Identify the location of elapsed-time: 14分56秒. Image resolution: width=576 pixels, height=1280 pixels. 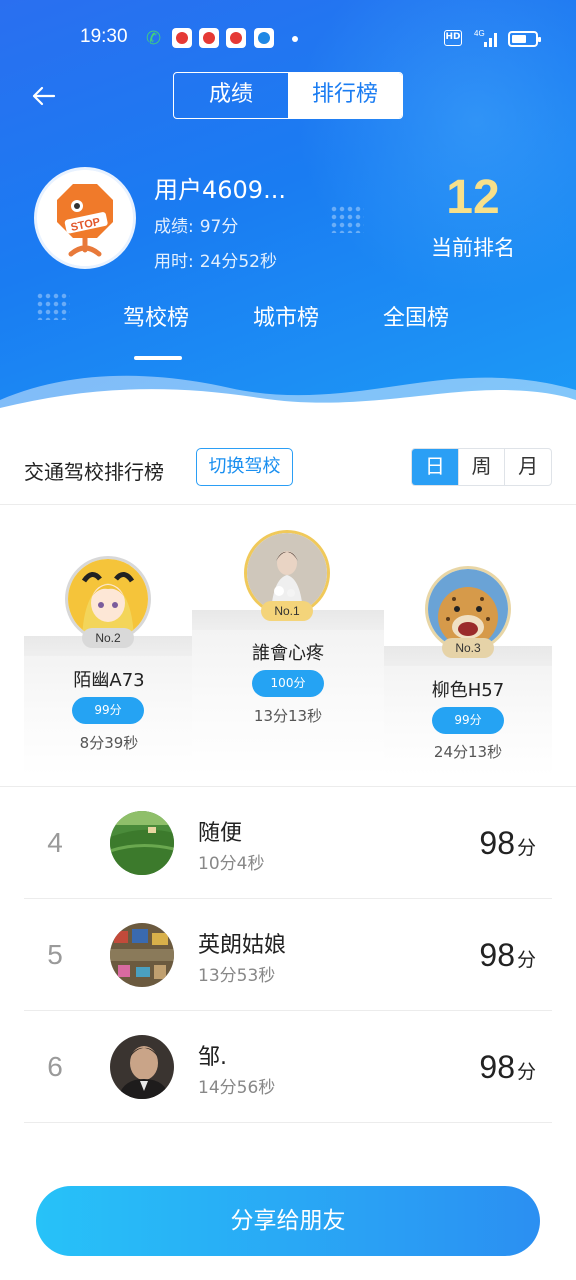
(237, 1088).